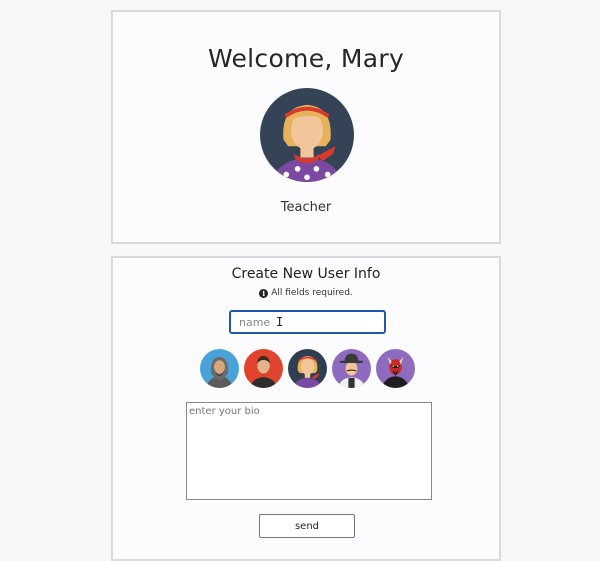 The height and width of the screenshot is (561, 600). Describe the element at coordinates (306, 58) in the screenshot. I see `welcome-title: Welcome, Mary` at that location.